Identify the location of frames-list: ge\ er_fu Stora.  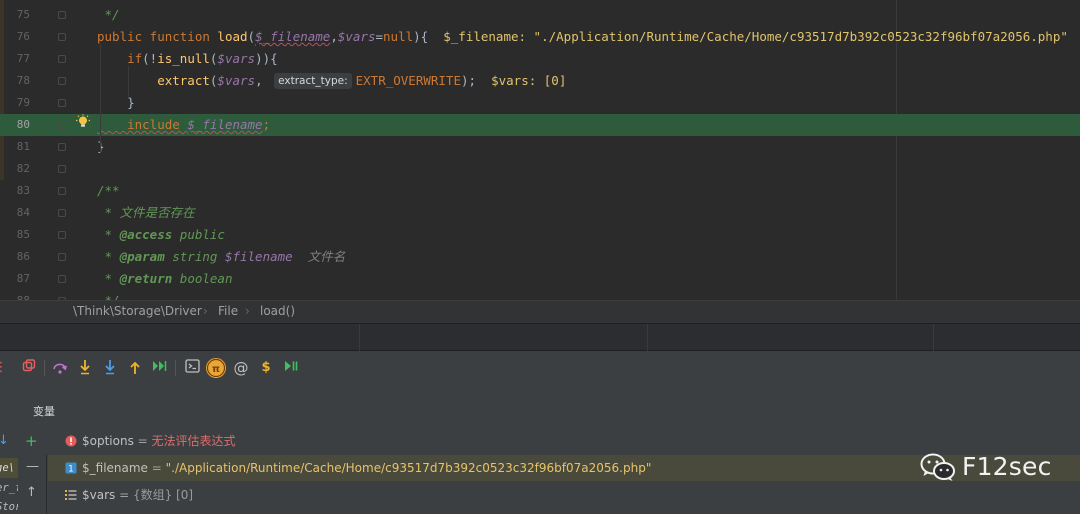
(12, 484).